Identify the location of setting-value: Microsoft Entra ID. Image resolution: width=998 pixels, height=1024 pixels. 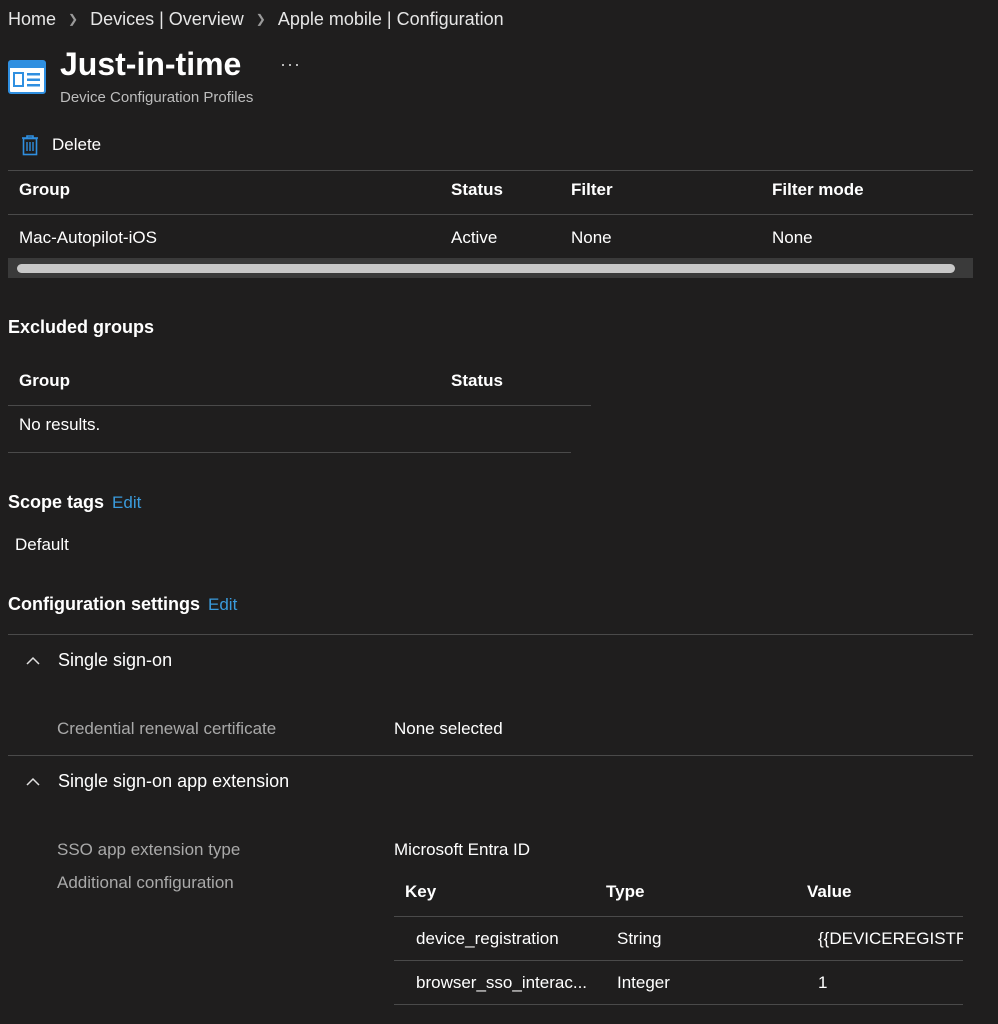
(462, 849).